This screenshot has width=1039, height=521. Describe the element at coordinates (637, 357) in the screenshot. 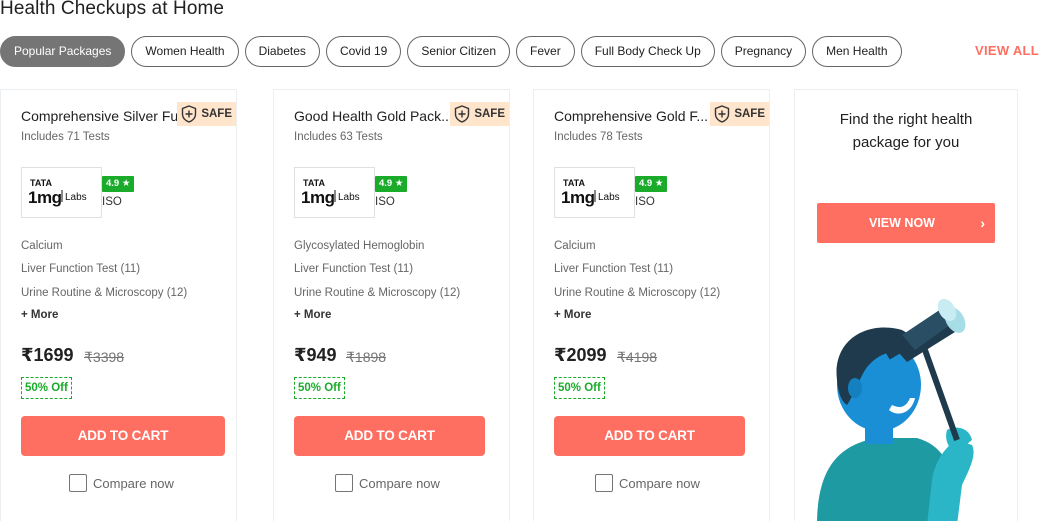

I see `mrp-strikethrough: ₹4198` at that location.